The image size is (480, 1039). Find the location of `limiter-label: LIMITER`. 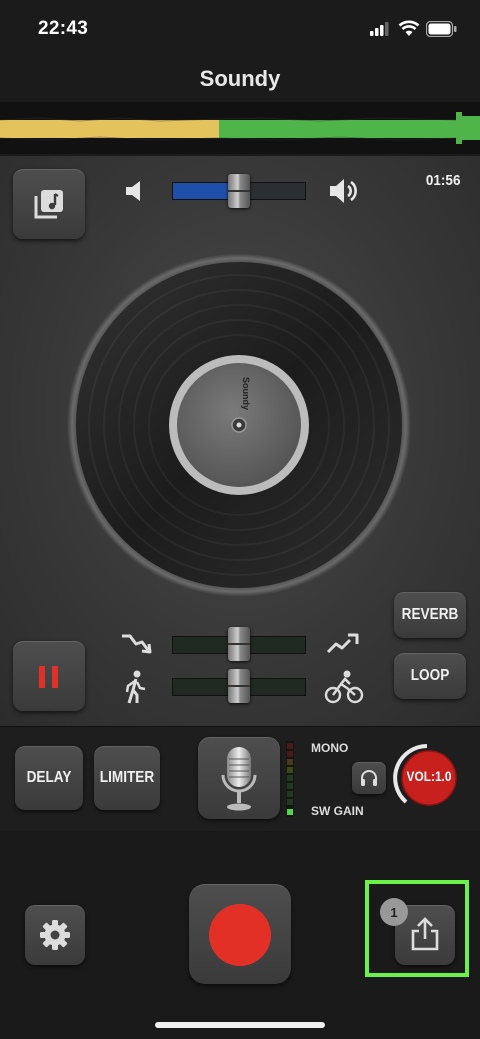

limiter-label: LIMITER is located at coordinates (127, 777).